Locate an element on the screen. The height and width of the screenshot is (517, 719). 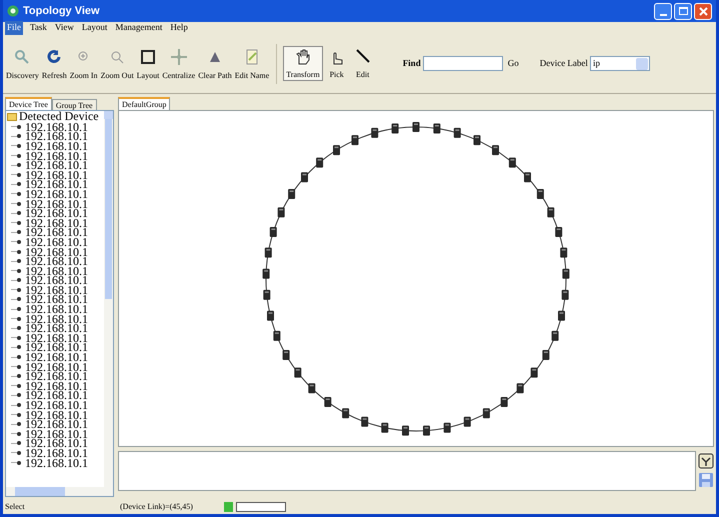
status-indicator is located at coordinates (228, 507).